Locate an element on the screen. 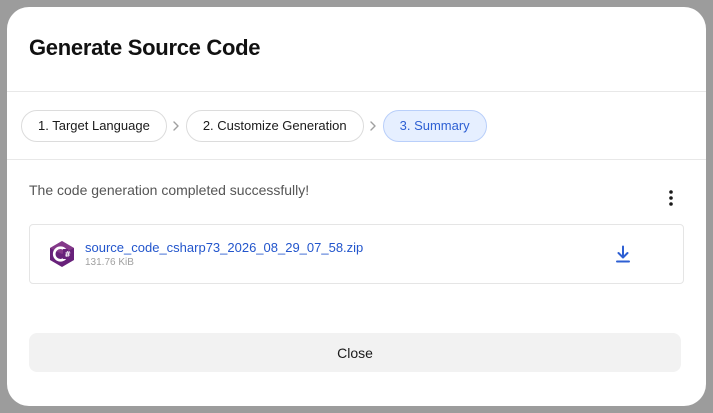 The height and width of the screenshot is (413, 713). step-summary: 3. Summary is located at coordinates (434, 125).